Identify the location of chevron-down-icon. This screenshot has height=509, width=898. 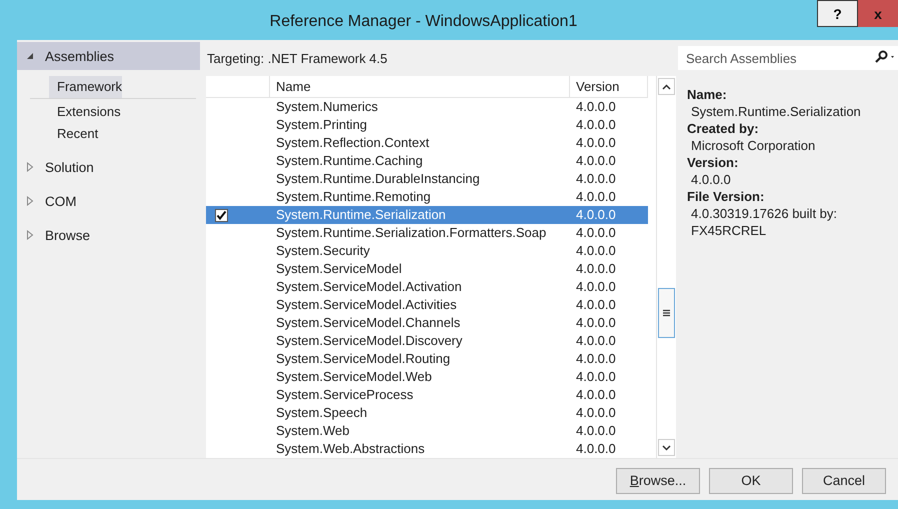
(666, 447).